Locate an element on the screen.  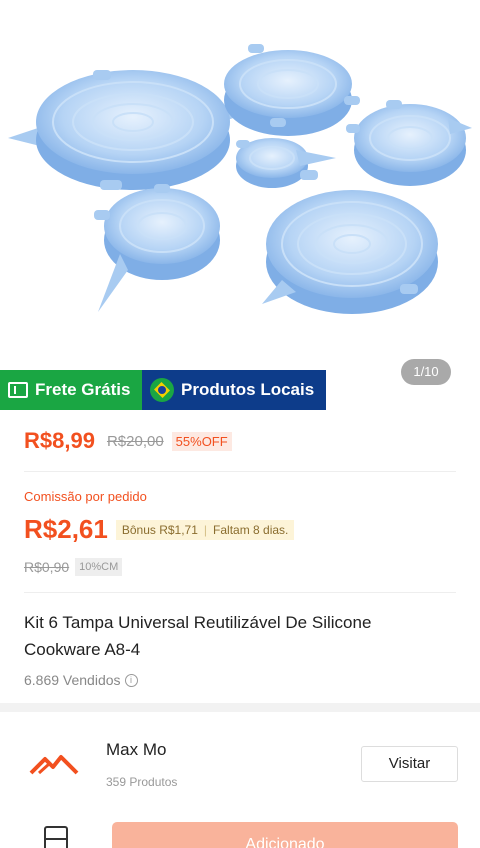
local-products-label: Produtos Locais is located at coordinates (248, 389).